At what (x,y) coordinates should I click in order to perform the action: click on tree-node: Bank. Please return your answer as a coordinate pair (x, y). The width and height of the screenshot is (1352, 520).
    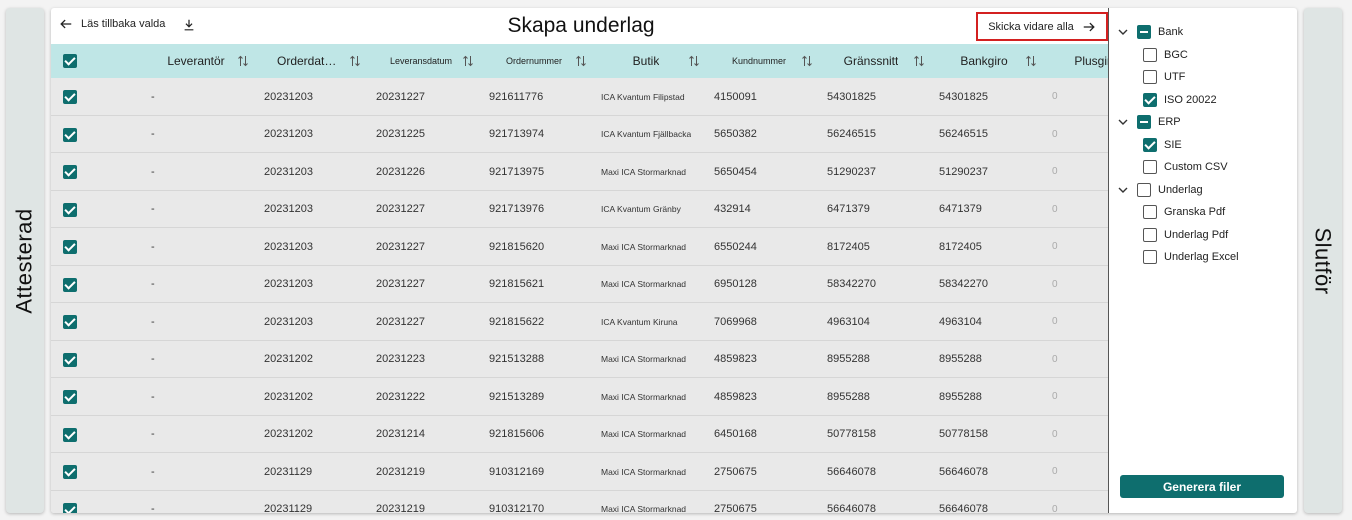
    Looking at the image, I should click on (1150, 32).